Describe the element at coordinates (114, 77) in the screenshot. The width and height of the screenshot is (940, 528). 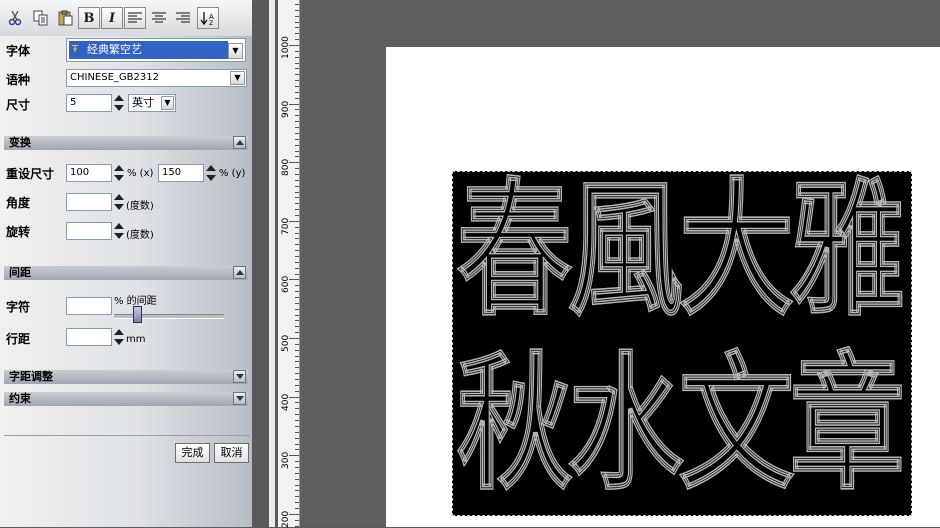
I see `script-select-value: CHINESE_GB2312` at that location.